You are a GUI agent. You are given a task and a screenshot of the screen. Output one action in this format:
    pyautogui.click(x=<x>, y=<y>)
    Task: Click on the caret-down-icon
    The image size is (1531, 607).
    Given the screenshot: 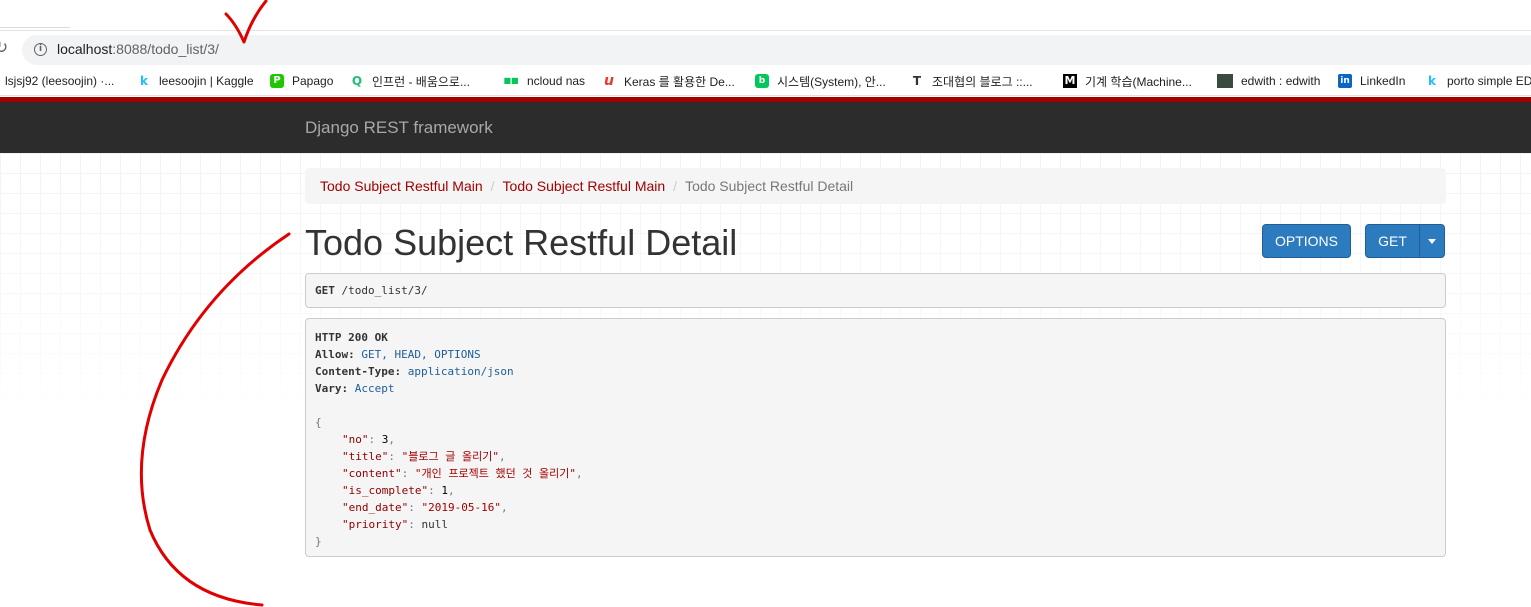 What is the action you would take?
    pyautogui.click(x=1432, y=241)
    